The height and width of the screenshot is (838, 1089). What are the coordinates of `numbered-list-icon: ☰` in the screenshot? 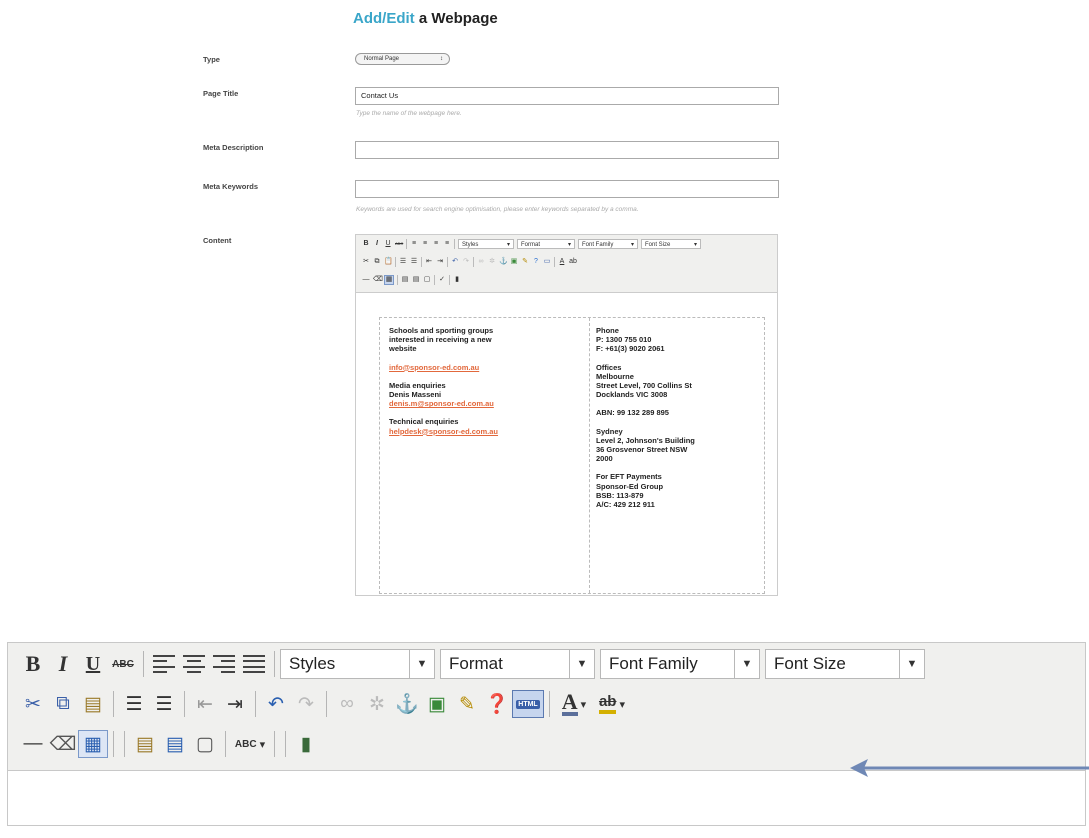 It's located at (414, 262).